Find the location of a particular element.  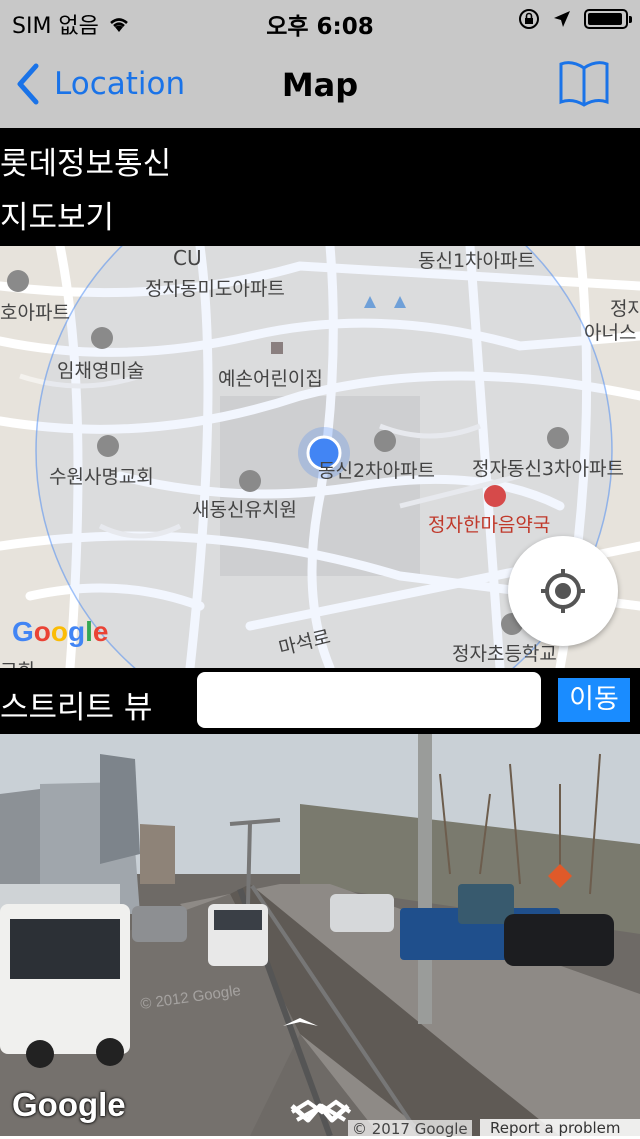

street-view-input is located at coordinates (369, 700).